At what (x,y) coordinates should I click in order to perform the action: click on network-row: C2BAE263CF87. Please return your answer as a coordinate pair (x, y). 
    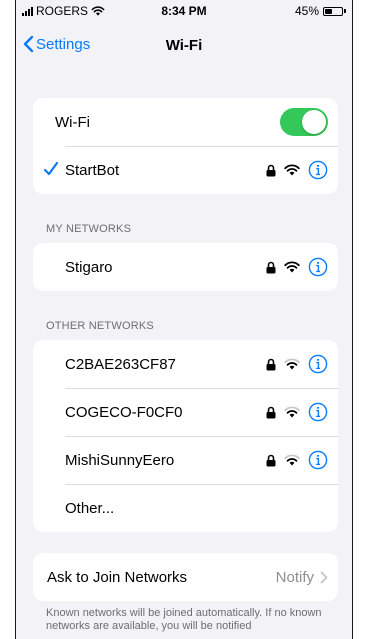
    Looking at the image, I should click on (185, 364).